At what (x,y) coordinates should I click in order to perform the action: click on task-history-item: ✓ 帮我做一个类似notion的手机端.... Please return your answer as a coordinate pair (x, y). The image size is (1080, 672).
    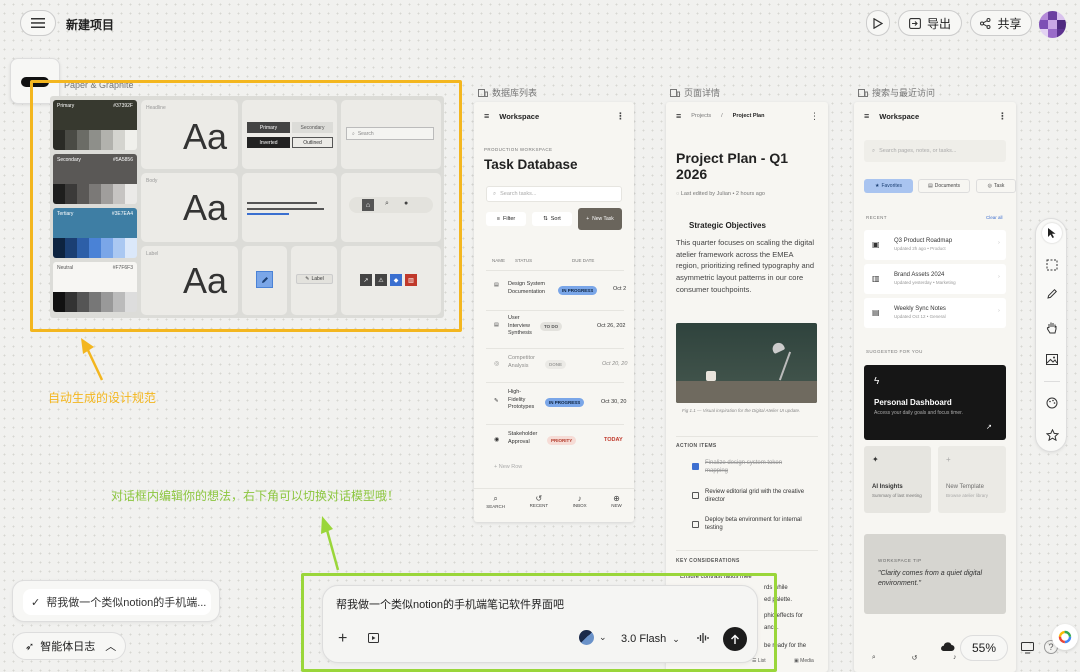
    Looking at the image, I should click on (117, 602).